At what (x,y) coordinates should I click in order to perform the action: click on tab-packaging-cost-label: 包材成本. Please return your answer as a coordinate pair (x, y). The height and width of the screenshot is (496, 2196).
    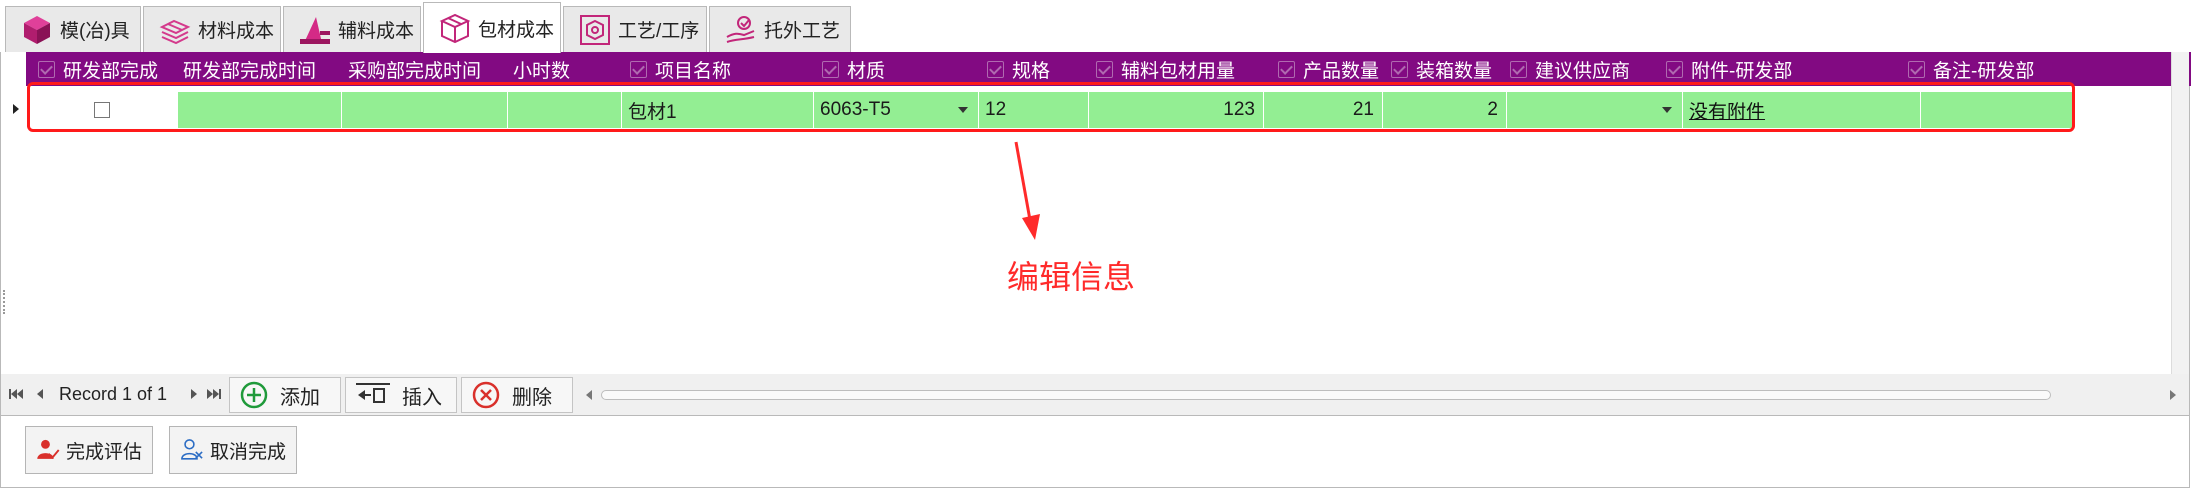
    Looking at the image, I should click on (516, 30).